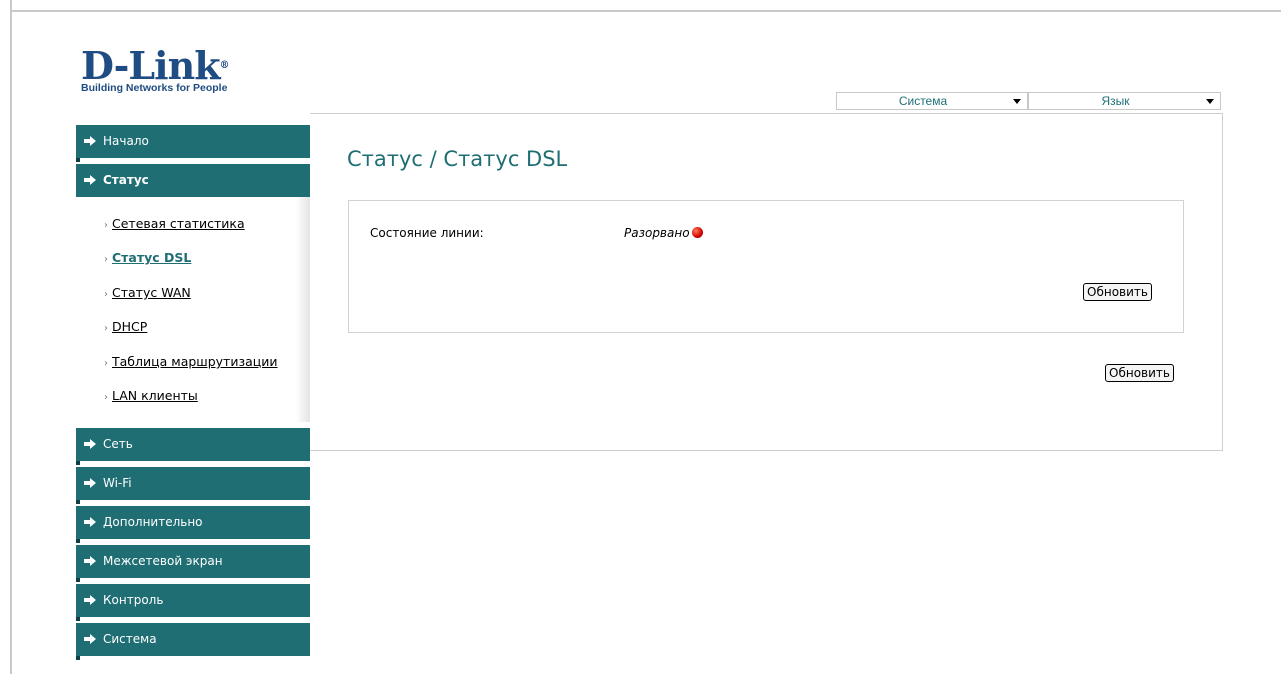  Describe the element at coordinates (193, 641) in the screenshot. I see `sidebar-item-system: Система` at that location.